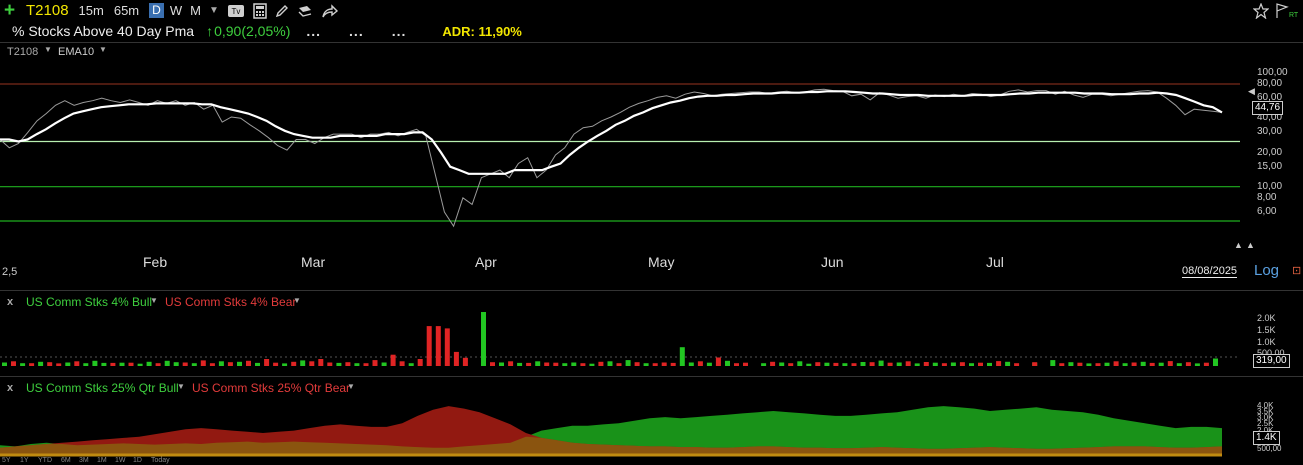  I want to click on price-axis-label: 20,00, so click(1270, 152).